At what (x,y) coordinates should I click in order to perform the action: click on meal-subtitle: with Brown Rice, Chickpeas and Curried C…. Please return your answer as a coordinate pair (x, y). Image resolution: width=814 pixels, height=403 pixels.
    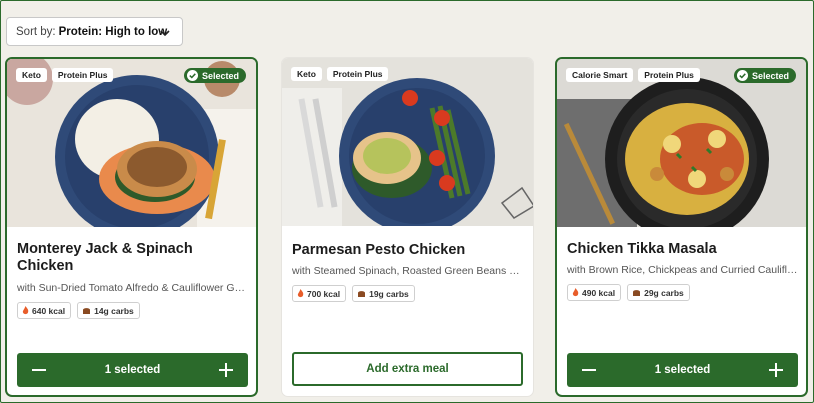
    Looking at the image, I should click on (682, 270).